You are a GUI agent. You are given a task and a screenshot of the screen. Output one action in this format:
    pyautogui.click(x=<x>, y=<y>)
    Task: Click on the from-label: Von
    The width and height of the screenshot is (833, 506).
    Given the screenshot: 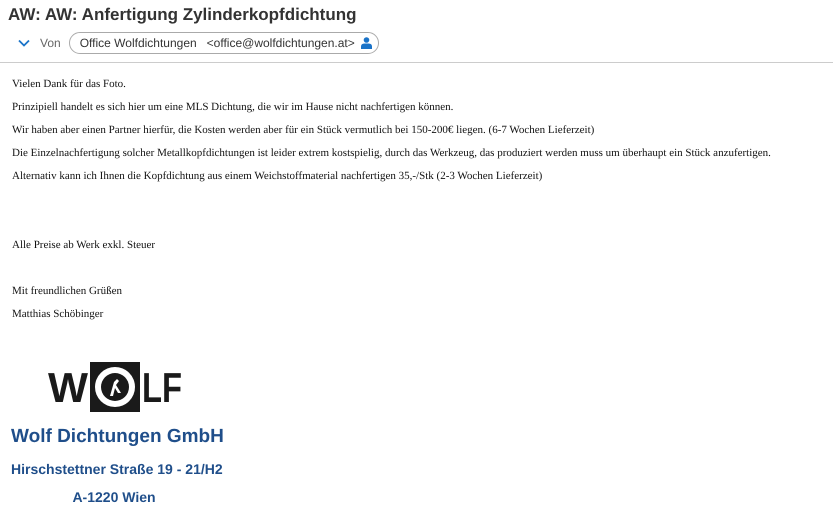 What is the action you would take?
    pyautogui.click(x=50, y=43)
    